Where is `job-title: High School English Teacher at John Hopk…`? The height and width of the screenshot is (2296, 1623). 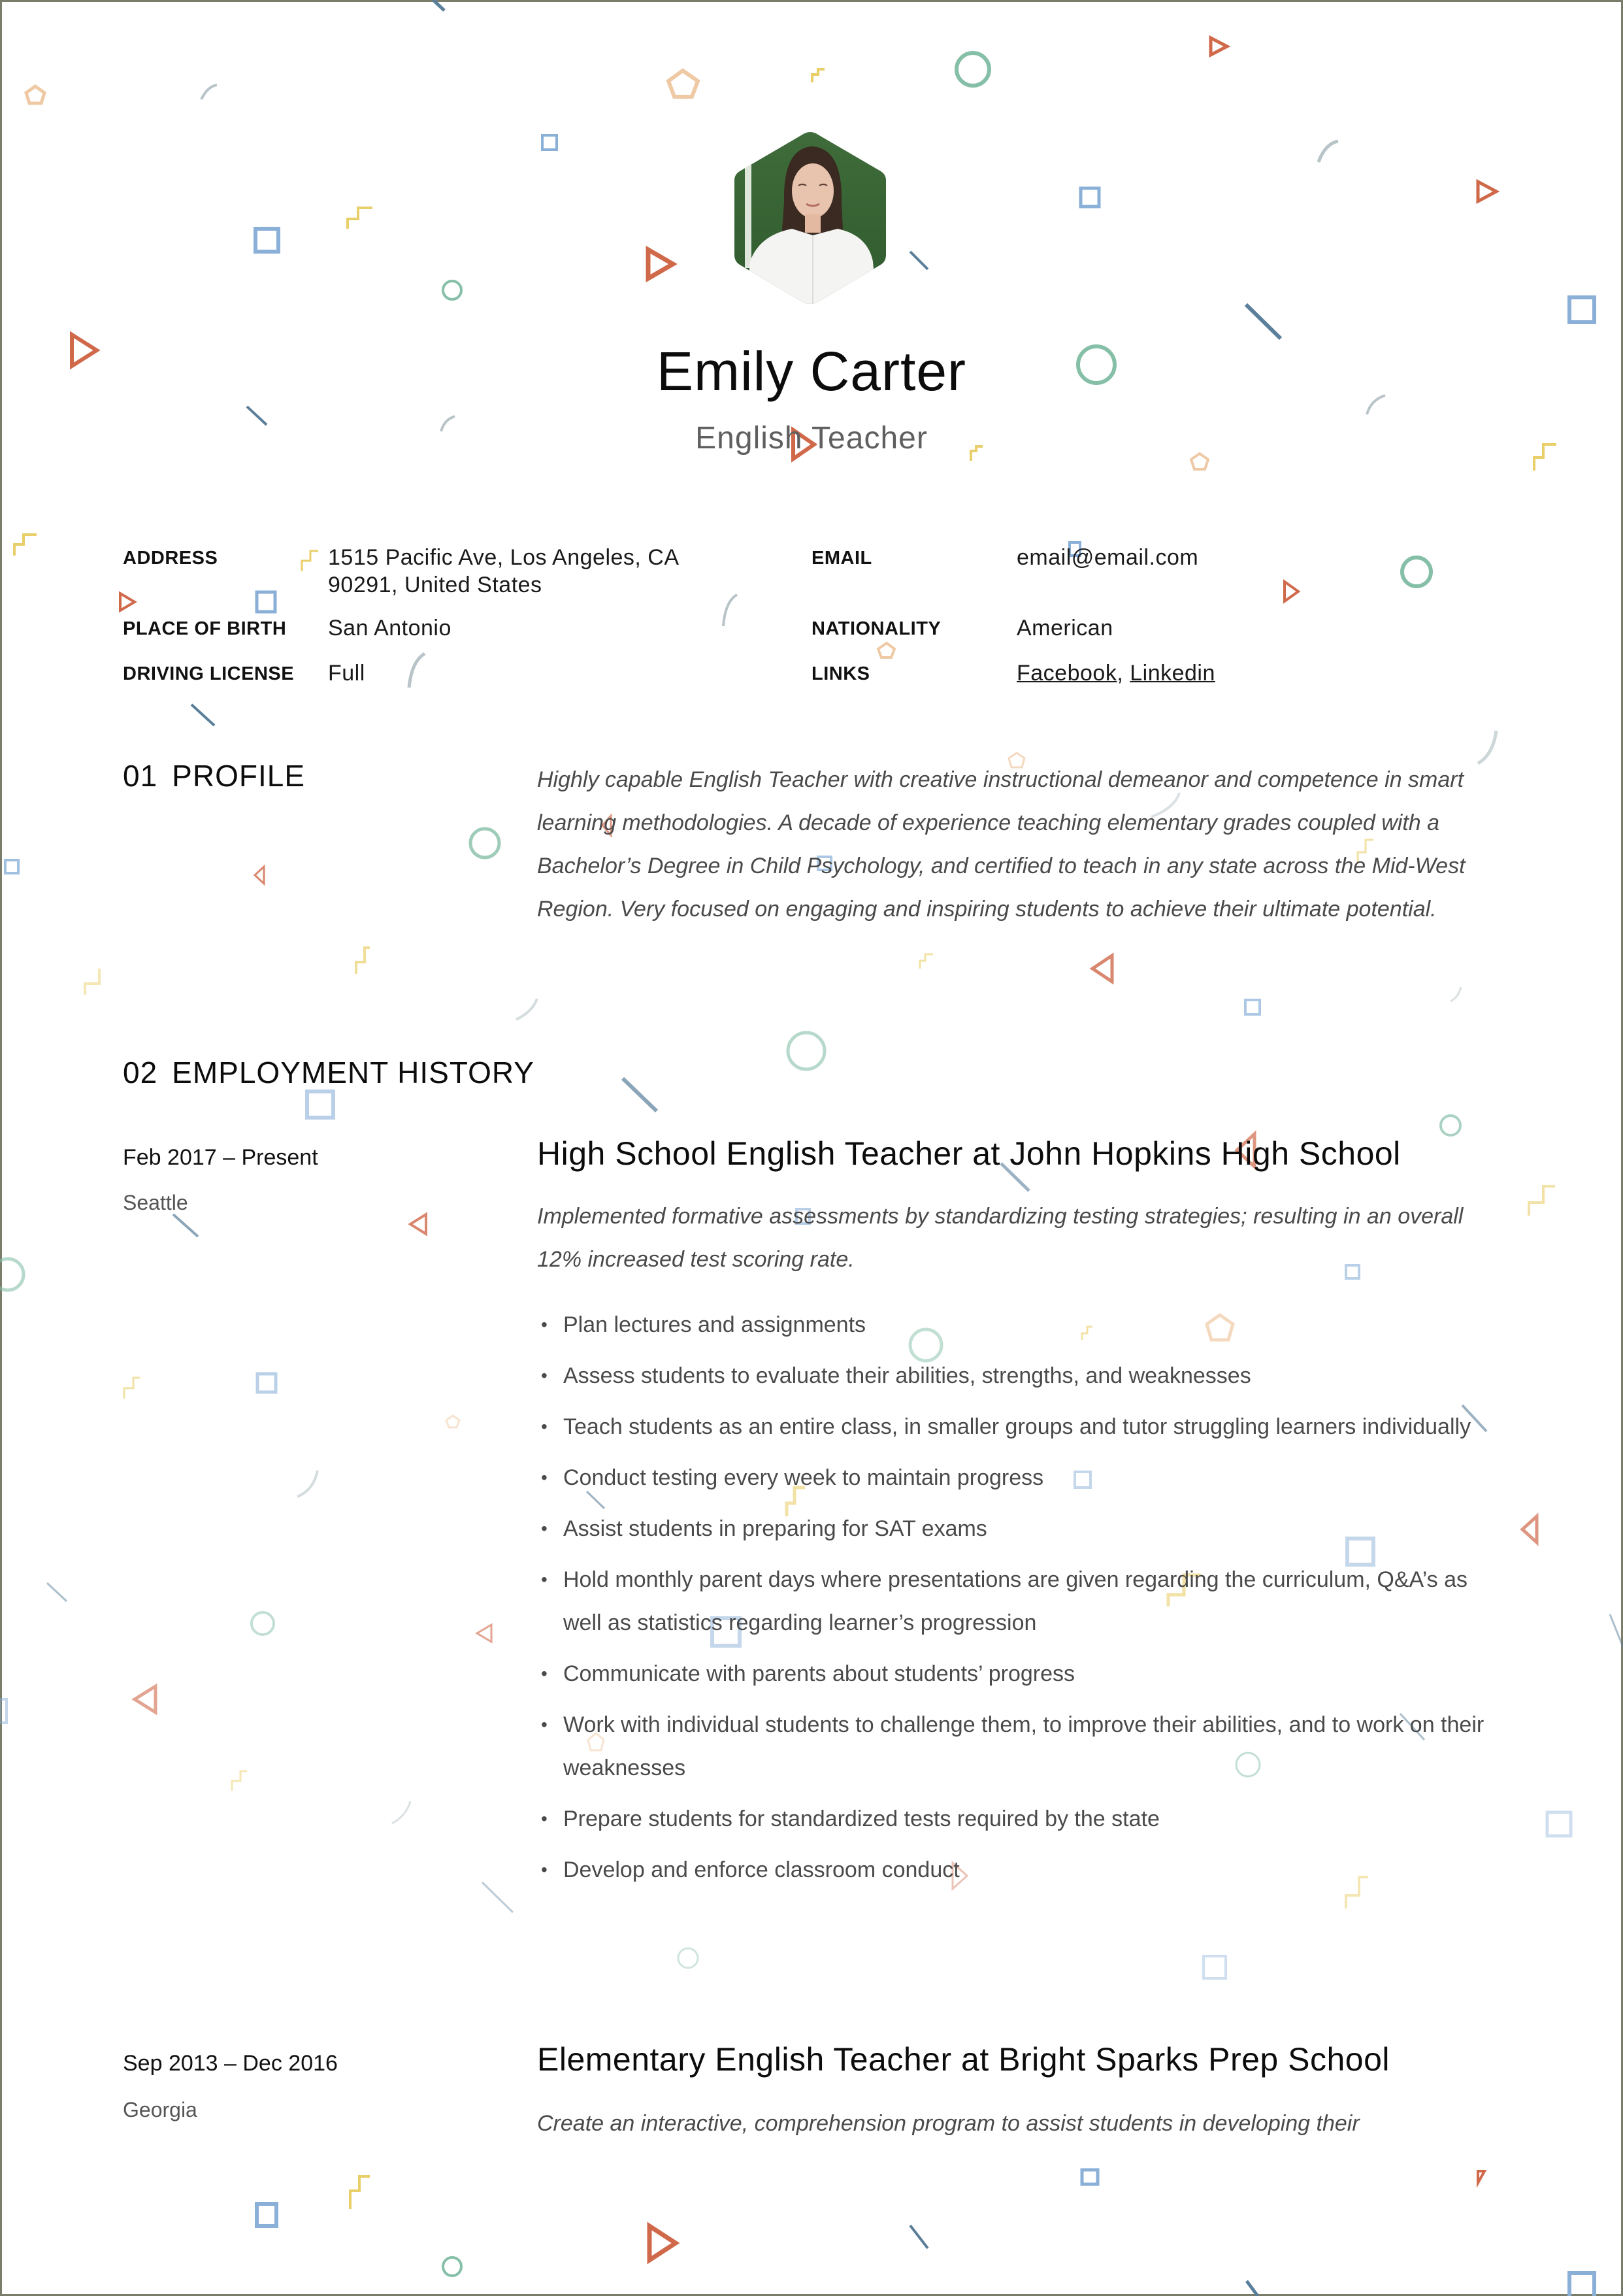 job-title: High School English Teacher at John Hopk… is located at coordinates (969, 1153).